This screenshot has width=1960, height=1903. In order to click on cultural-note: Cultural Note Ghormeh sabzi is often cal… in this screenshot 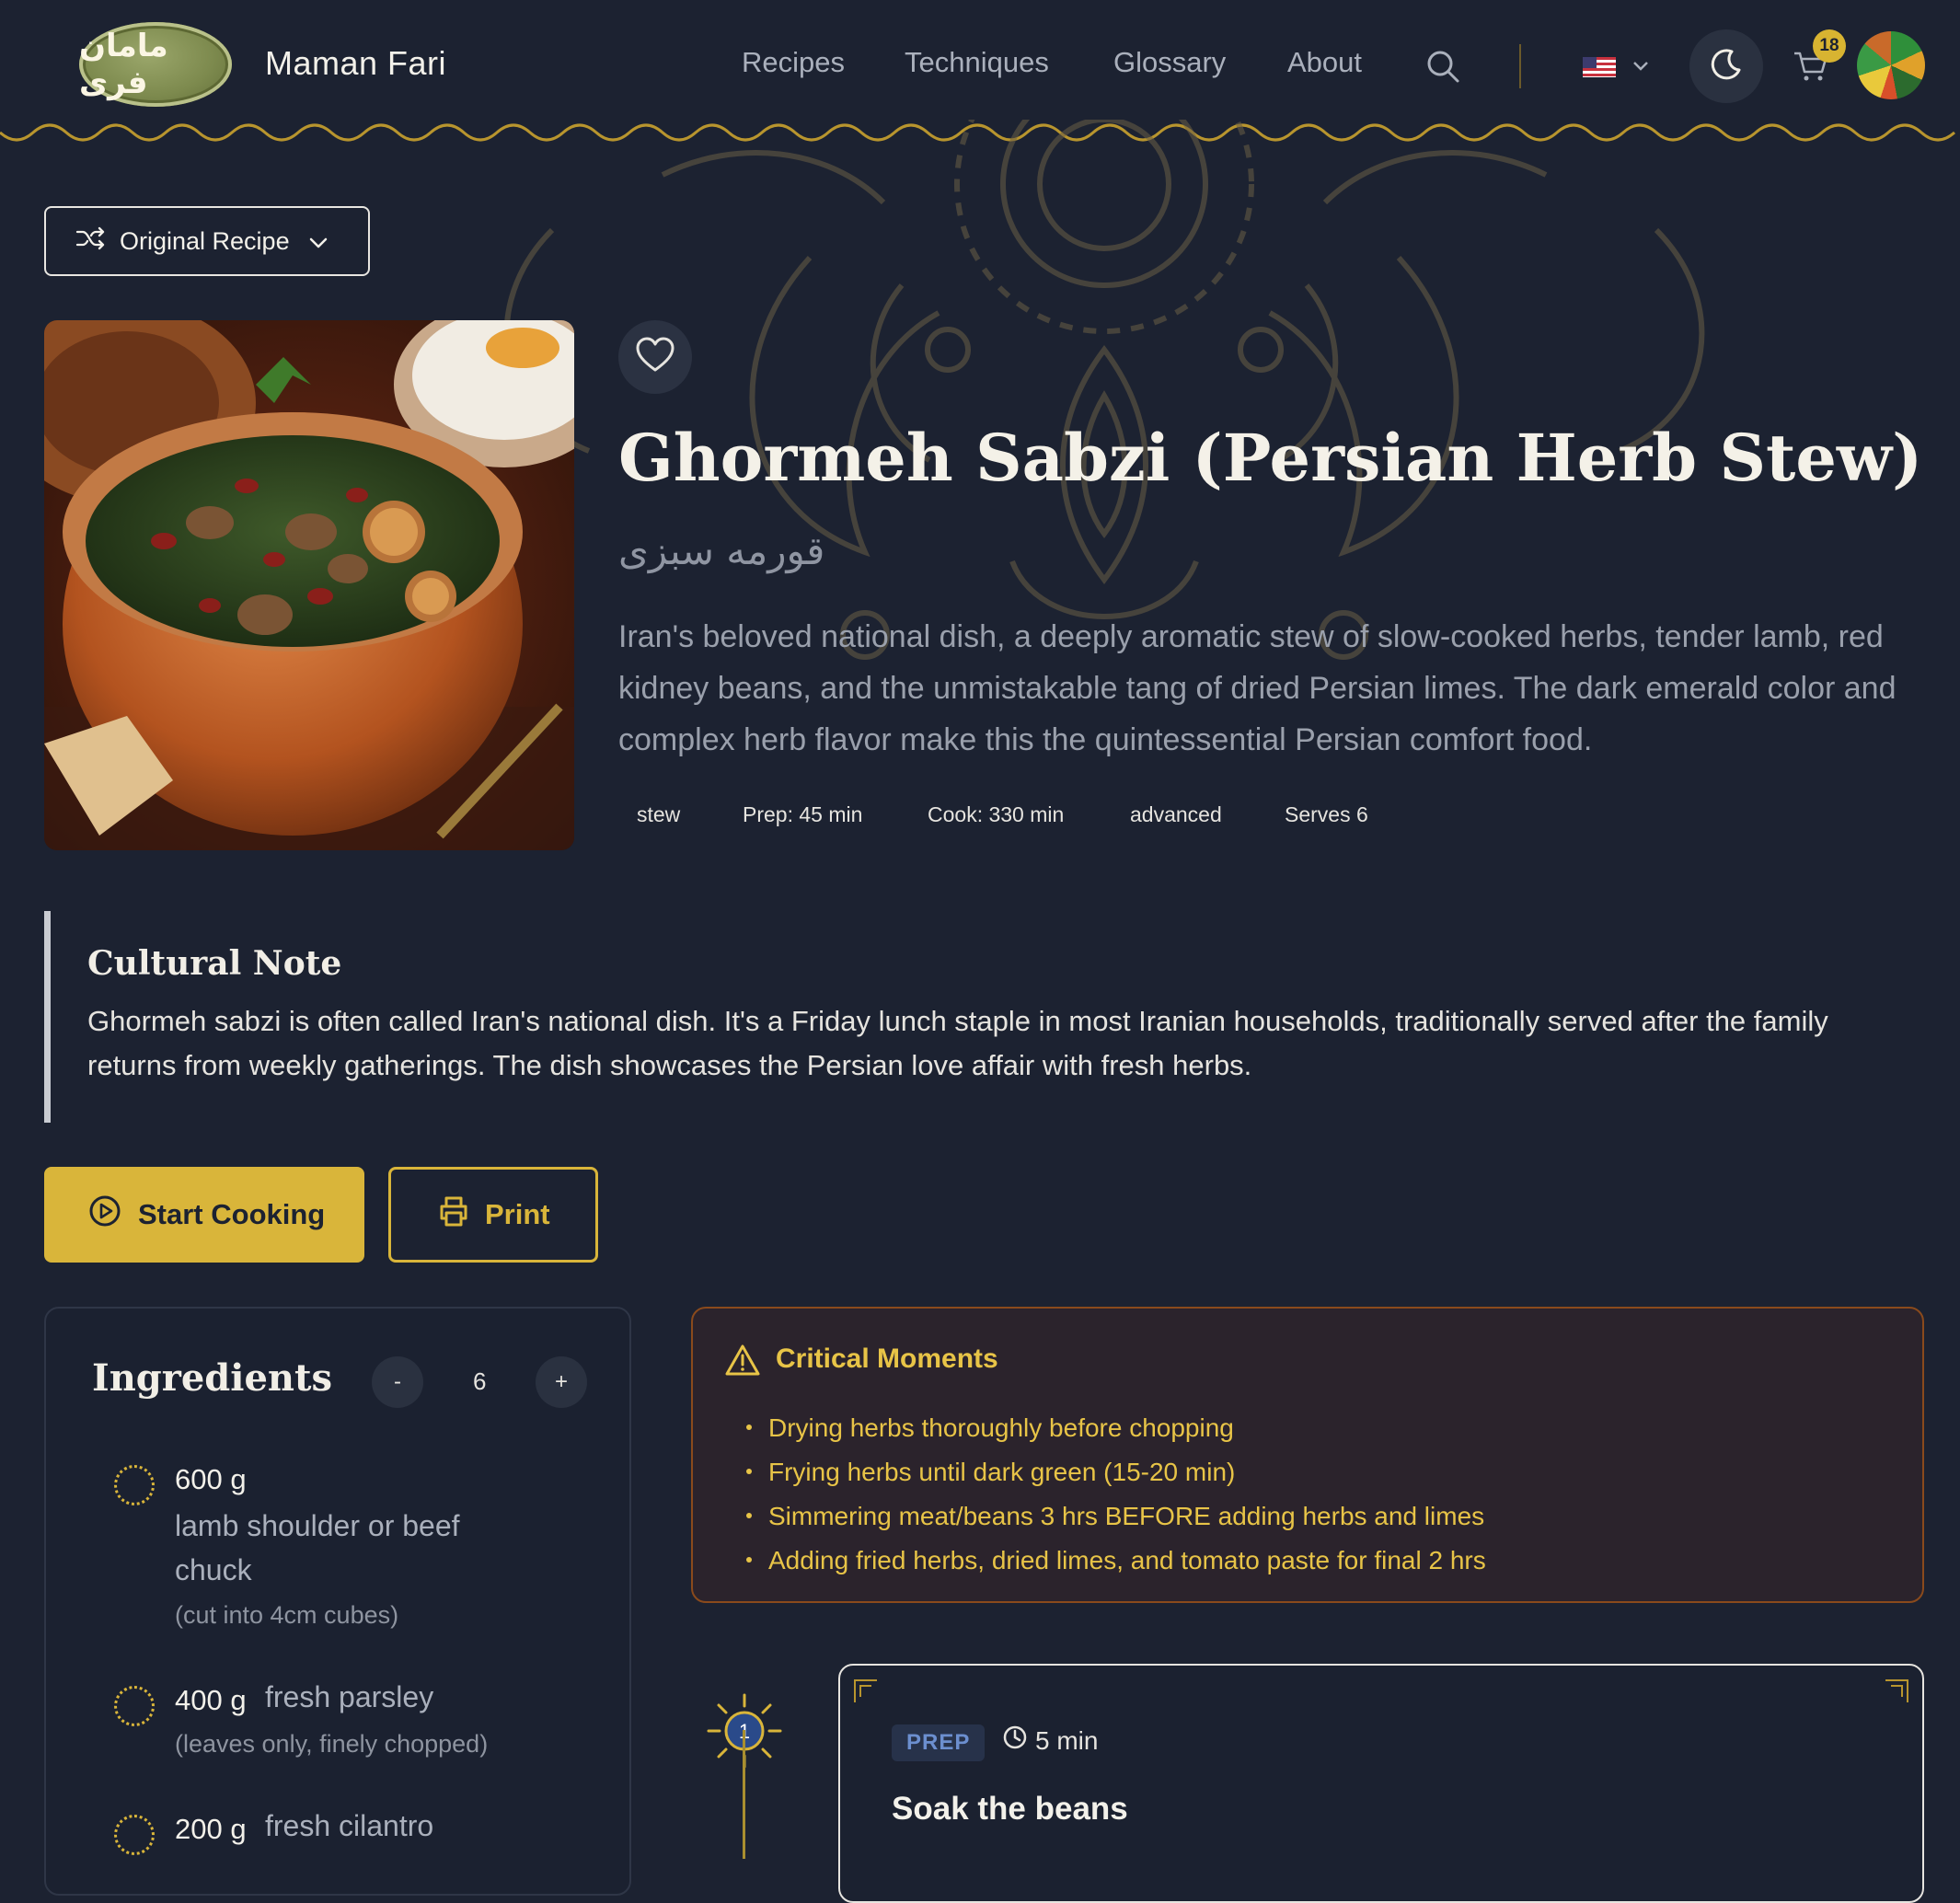, I will do `click(982, 1017)`.